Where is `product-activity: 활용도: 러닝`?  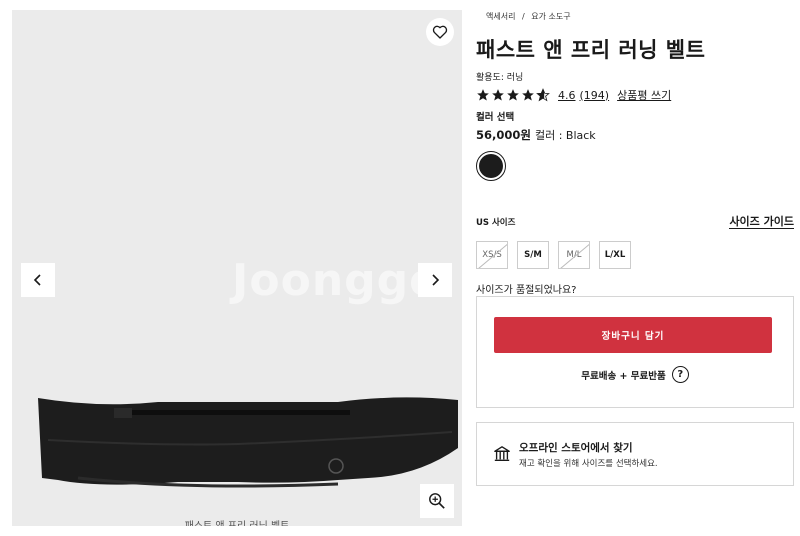 product-activity: 활용도: 러닝 is located at coordinates (500, 78).